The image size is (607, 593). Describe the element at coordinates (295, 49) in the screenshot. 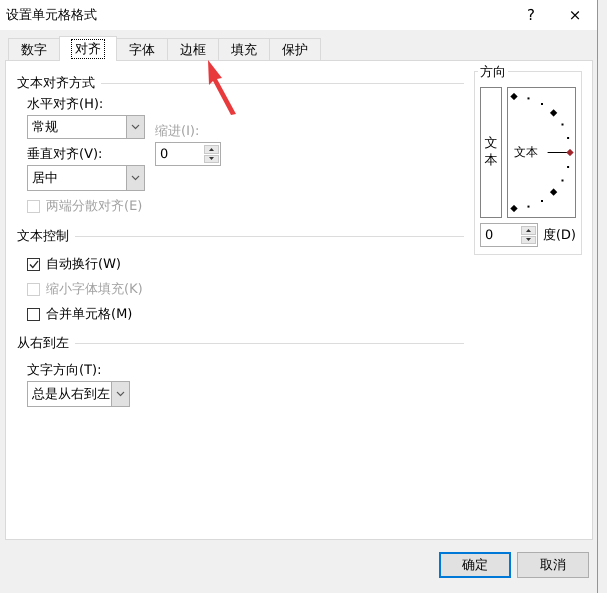

I see `tab: 保护` at that location.